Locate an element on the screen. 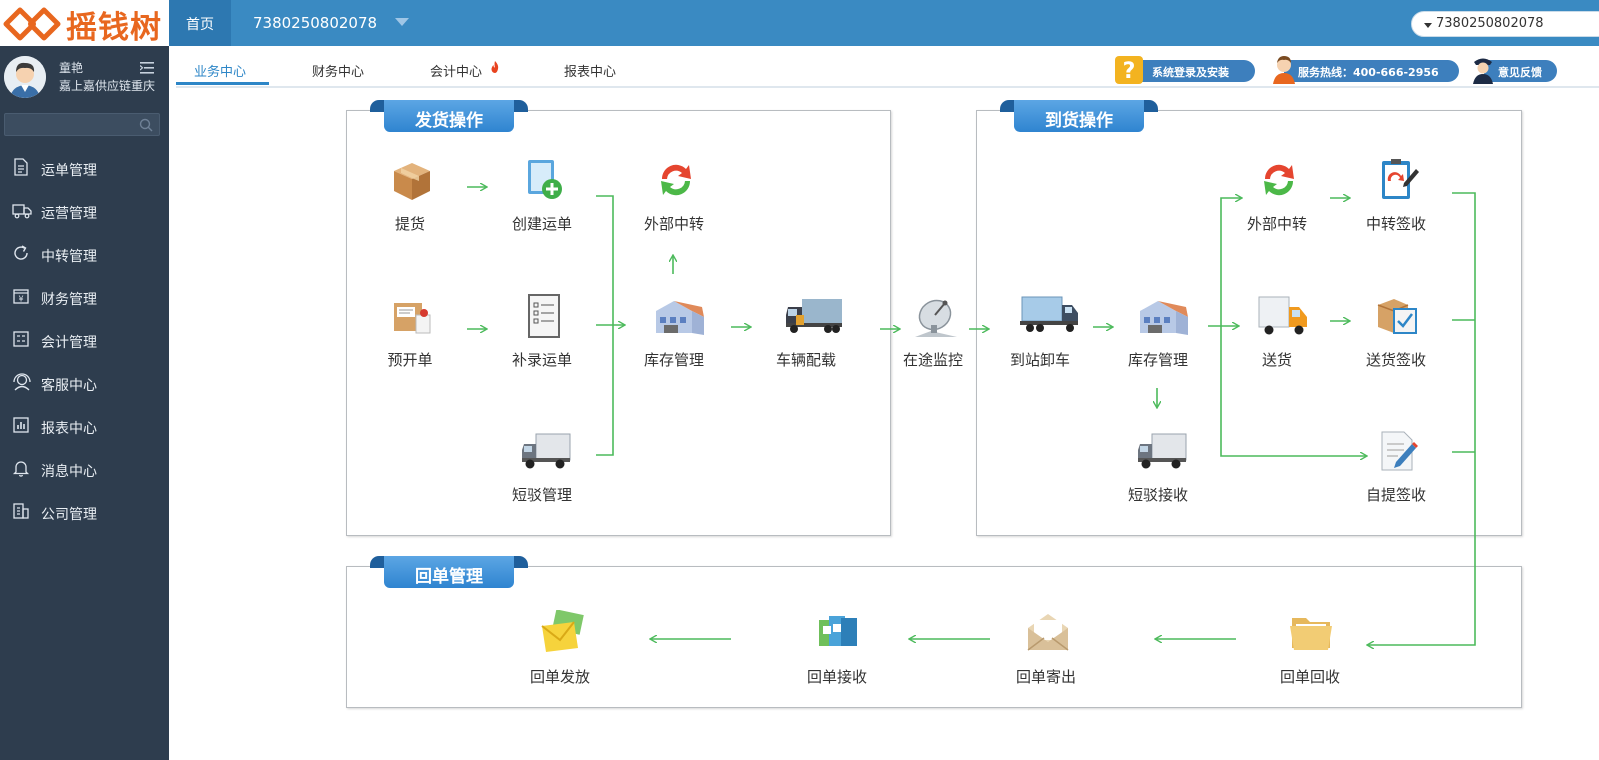 The image size is (1599, 760). node-receipt-issue: 回单发放 is located at coordinates (560, 650).